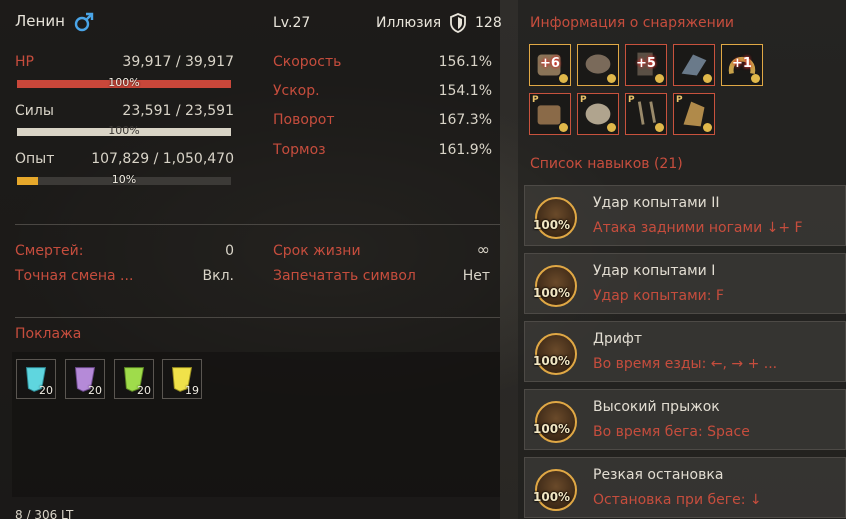 This screenshot has width=846, height=519. I want to click on cargo-slot: 19, so click(182, 379).